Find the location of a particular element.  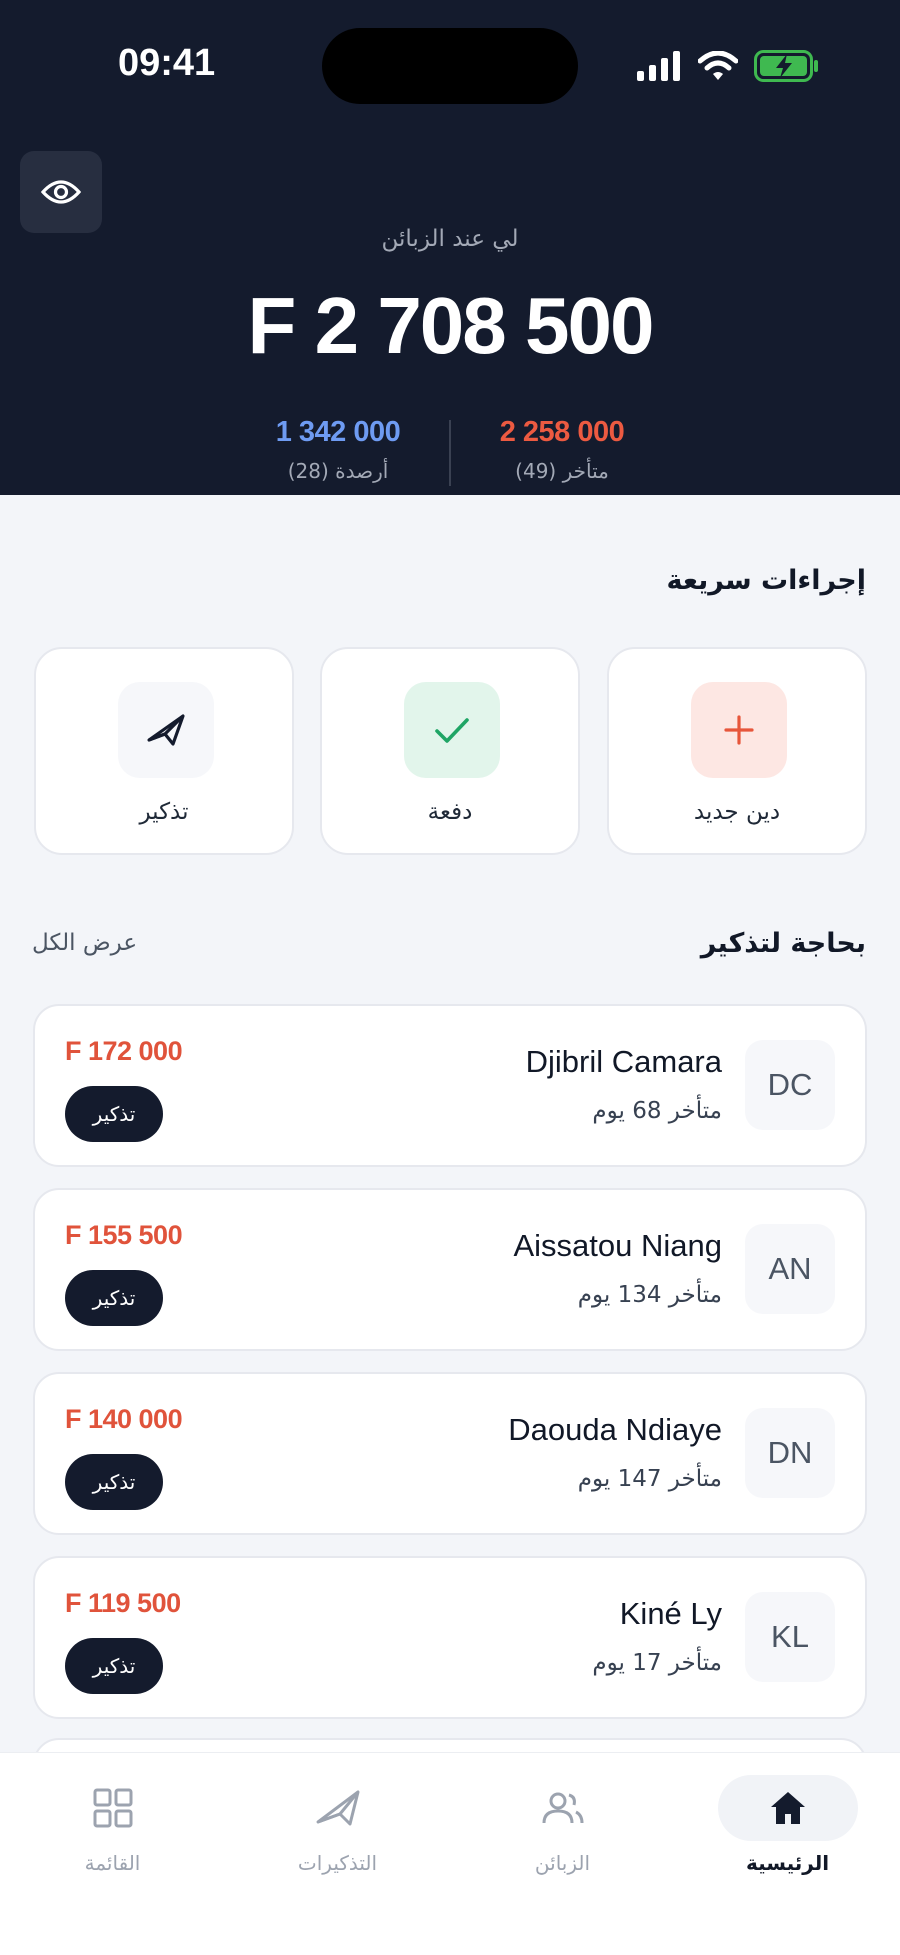

avatar: DC is located at coordinates (790, 1085).